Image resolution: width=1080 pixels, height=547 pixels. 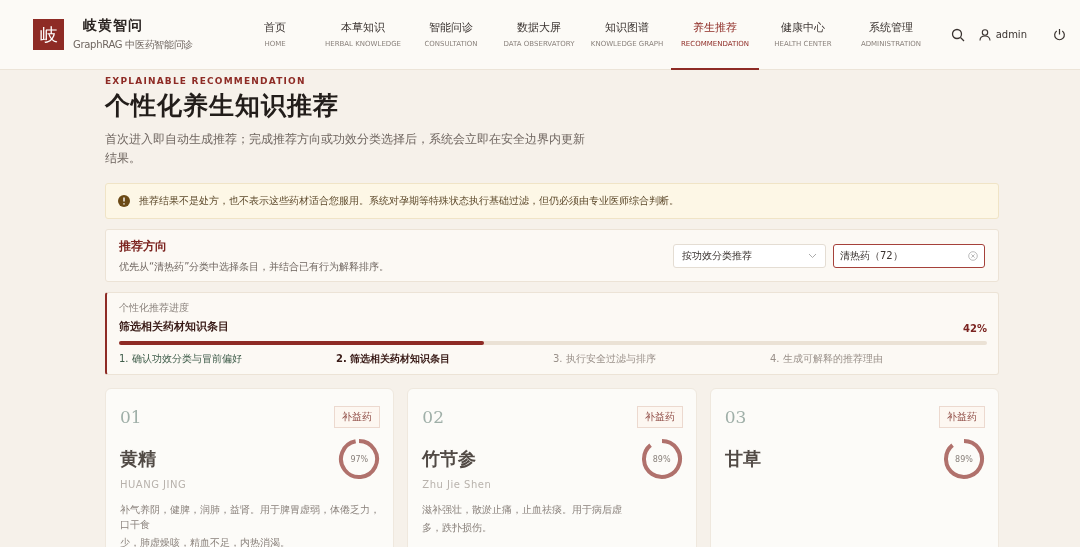 What do you see at coordinates (154, 308) in the screenshot?
I see `progress-label: 个性化推荐进度` at bounding box center [154, 308].